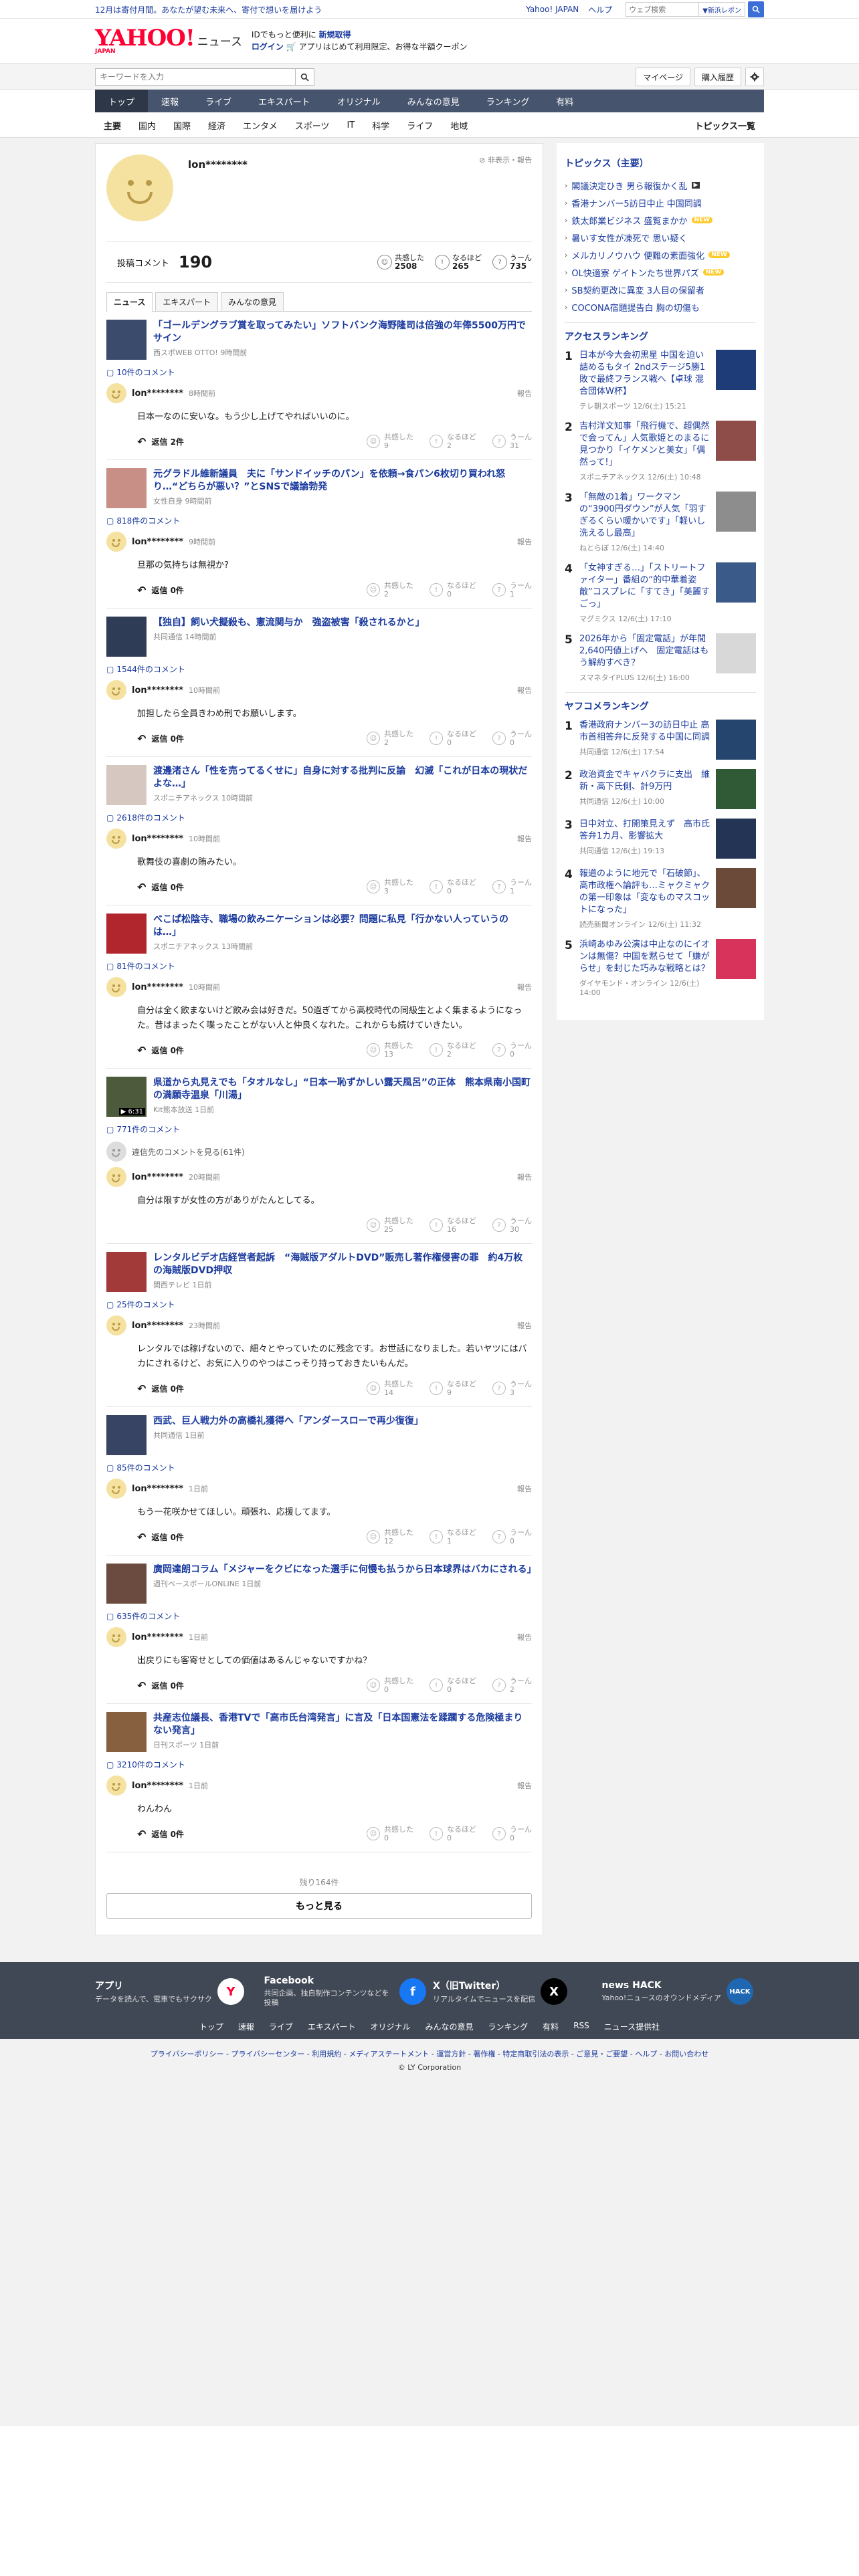  I want to click on nav-paid: 有料, so click(565, 101).